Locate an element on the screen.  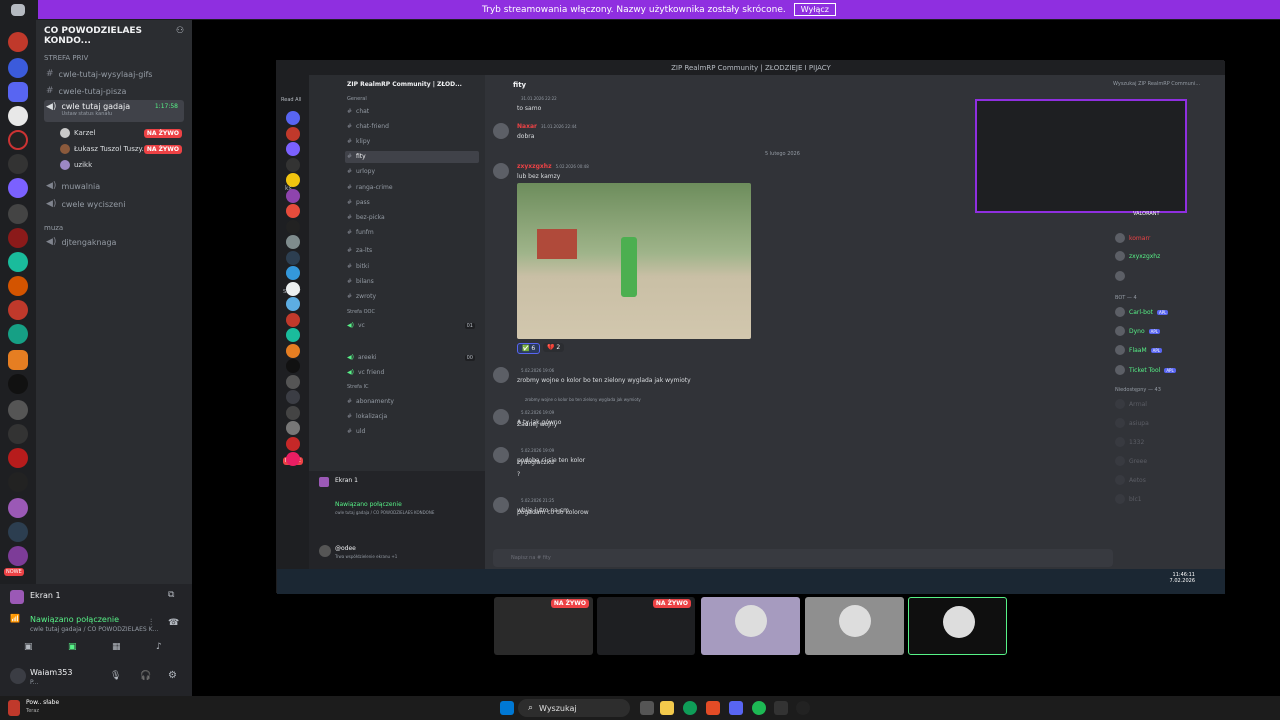
image-attachment is located at coordinates (634, 261).